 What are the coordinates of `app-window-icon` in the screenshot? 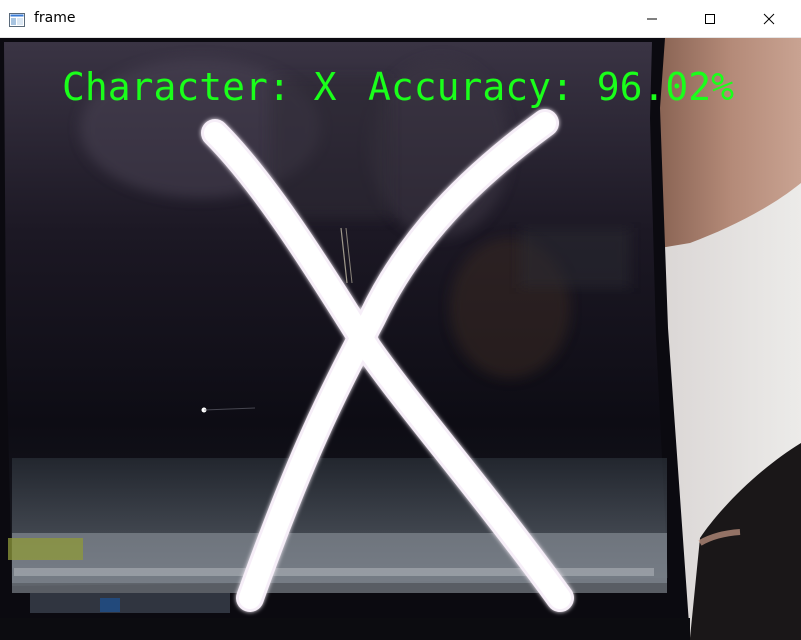 It's located at (17, 19).